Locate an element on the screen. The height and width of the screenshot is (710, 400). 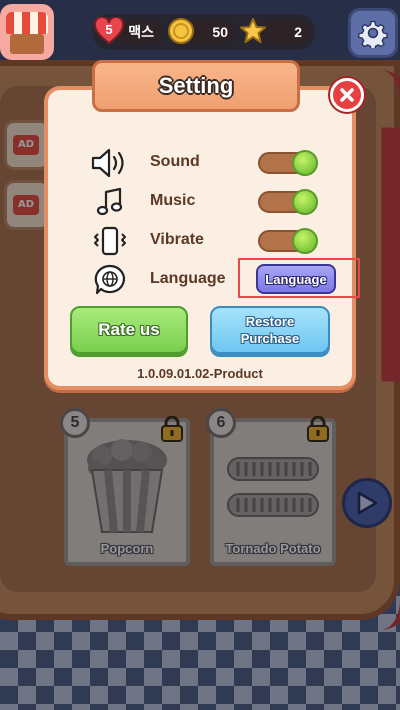
heart-icon: 5 is located at coordinates (109, 31).